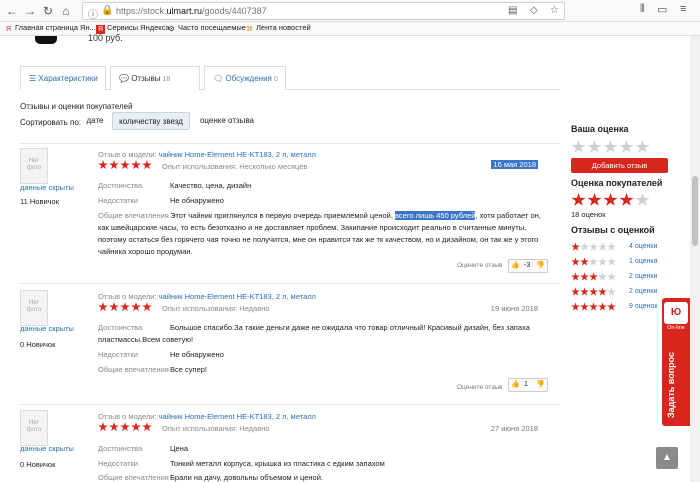  What do you see at coordinates (534, 10) in the screenshot?
I see `pocket-icon: ◇` at bounding box center [534, 10].